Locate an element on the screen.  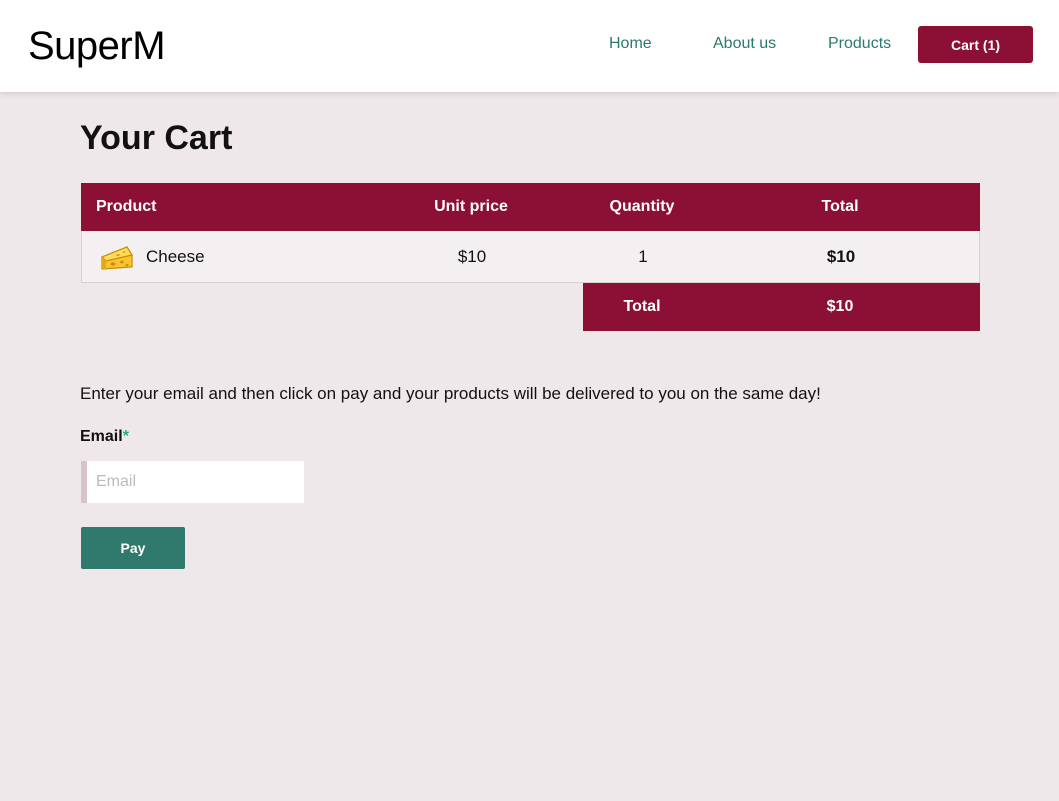
table-header: Product Unit price Quantity Total is located at coordinates (530, 207).